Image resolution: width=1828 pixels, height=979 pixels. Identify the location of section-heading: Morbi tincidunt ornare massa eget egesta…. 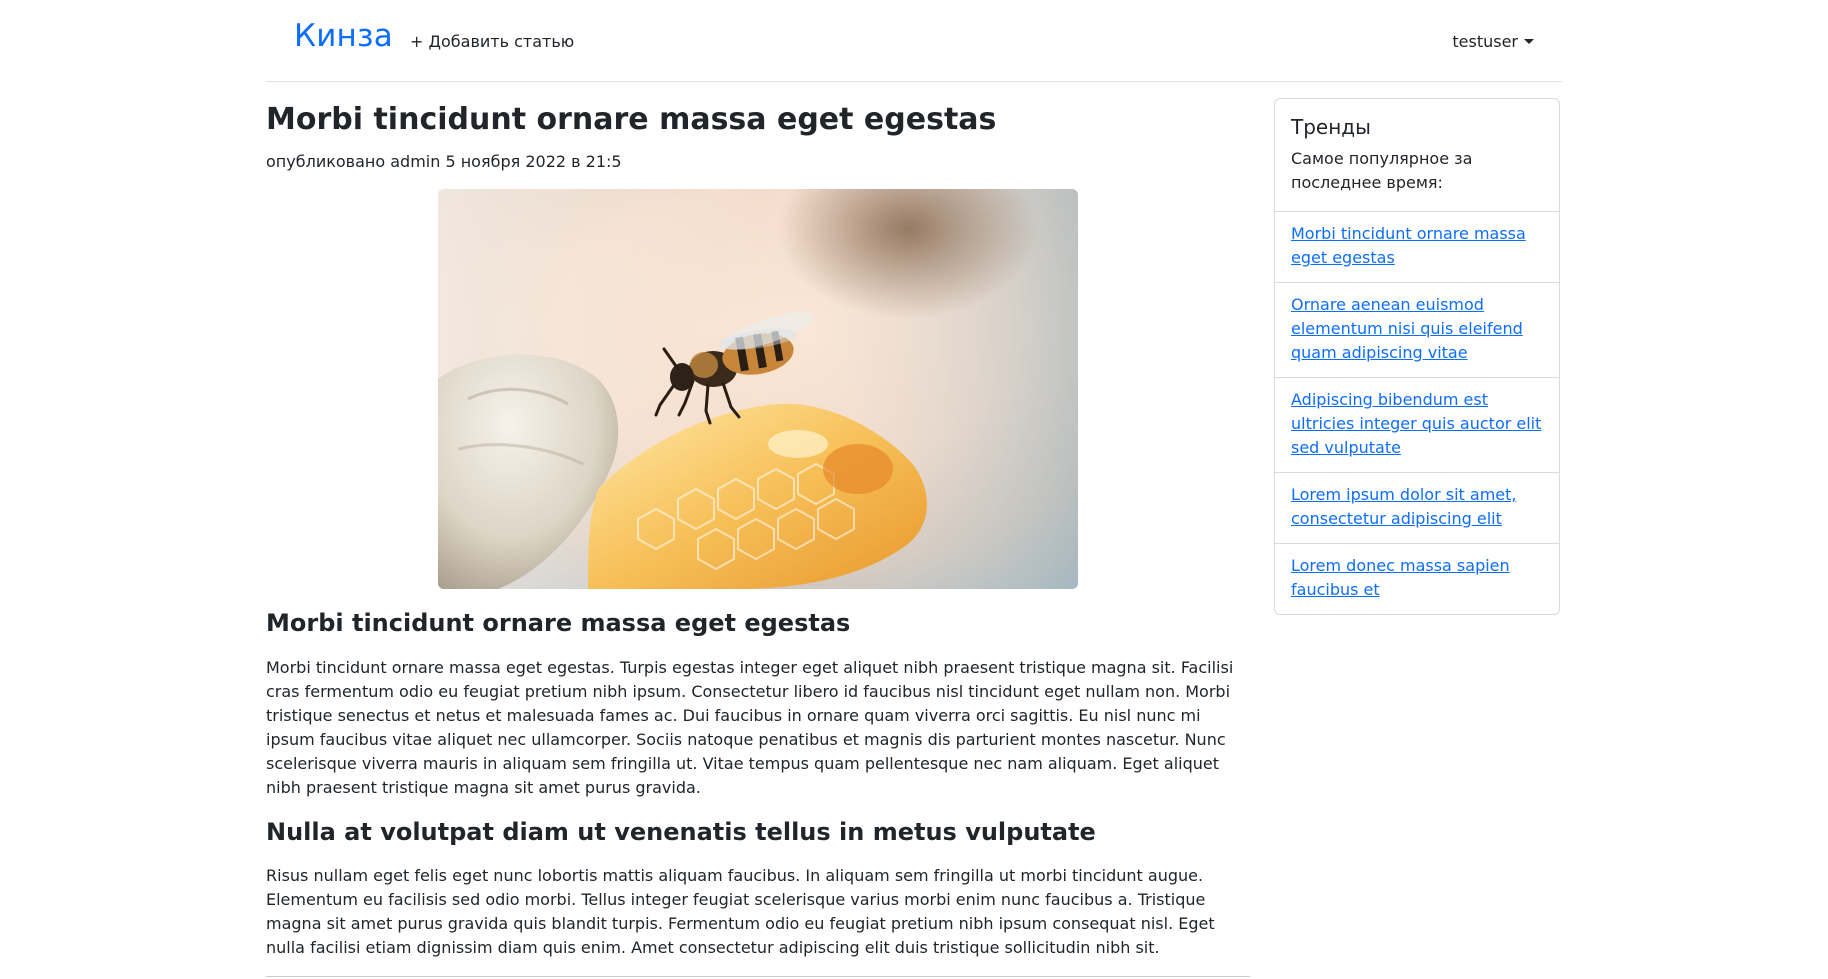
(558, 622).